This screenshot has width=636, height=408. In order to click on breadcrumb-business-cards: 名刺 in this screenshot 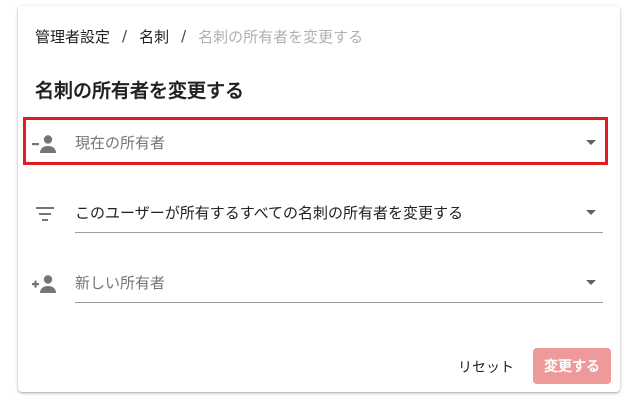, I will do `click(154, 36)`.